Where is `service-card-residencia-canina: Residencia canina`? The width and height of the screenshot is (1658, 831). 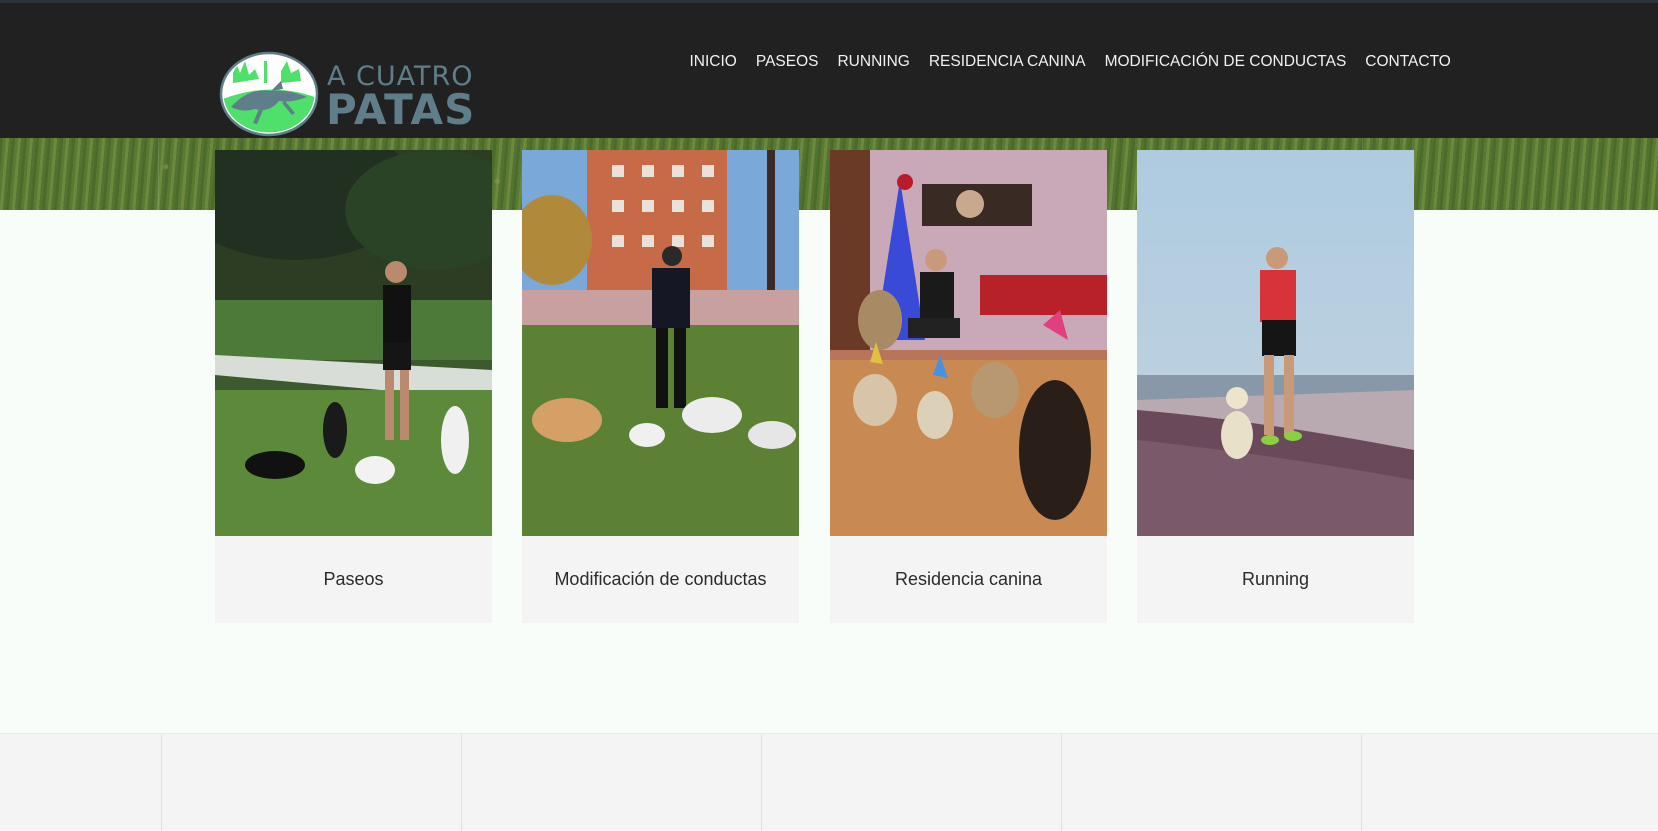 service-card-residencia-canina: Residencia canina is located at coordinates (968, 386).